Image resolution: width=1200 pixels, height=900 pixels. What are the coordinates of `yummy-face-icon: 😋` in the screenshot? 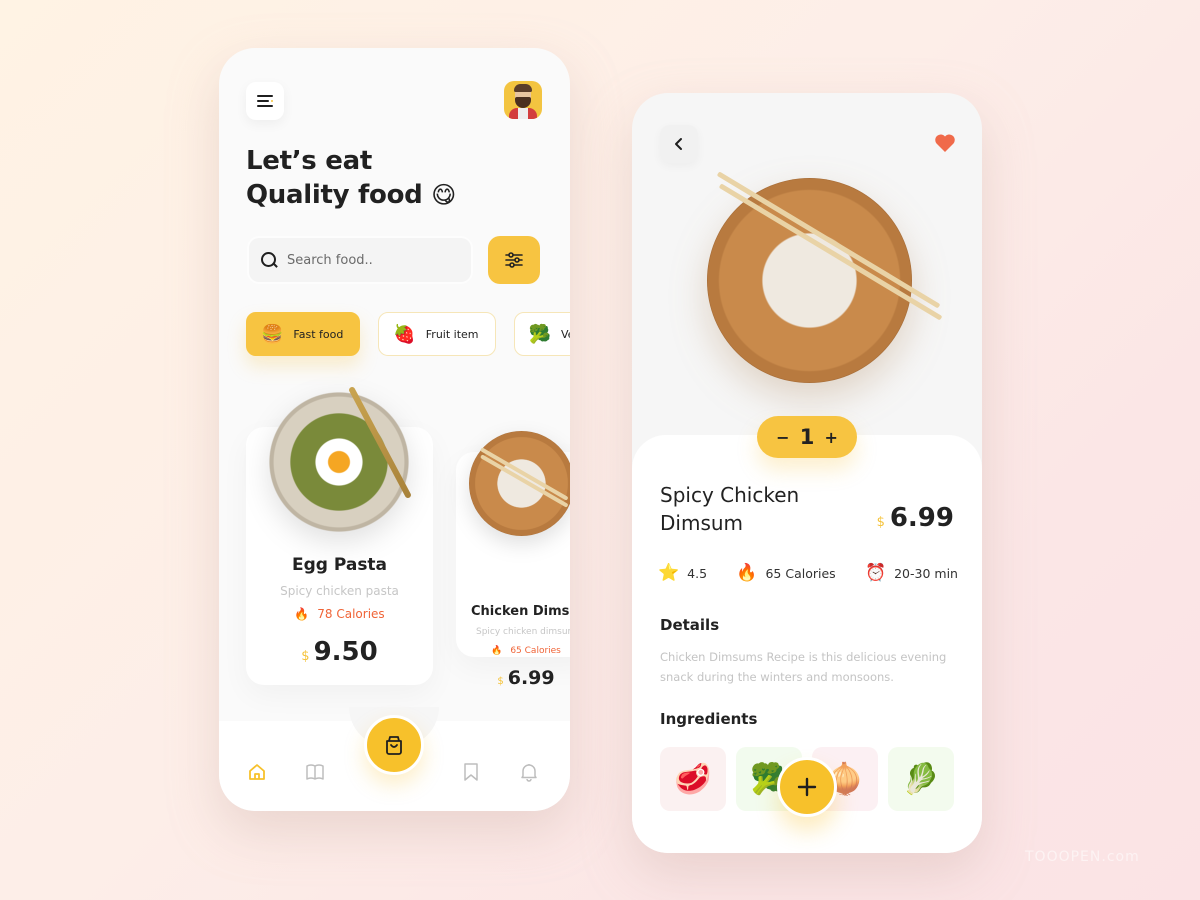 It's located at (443, 195).